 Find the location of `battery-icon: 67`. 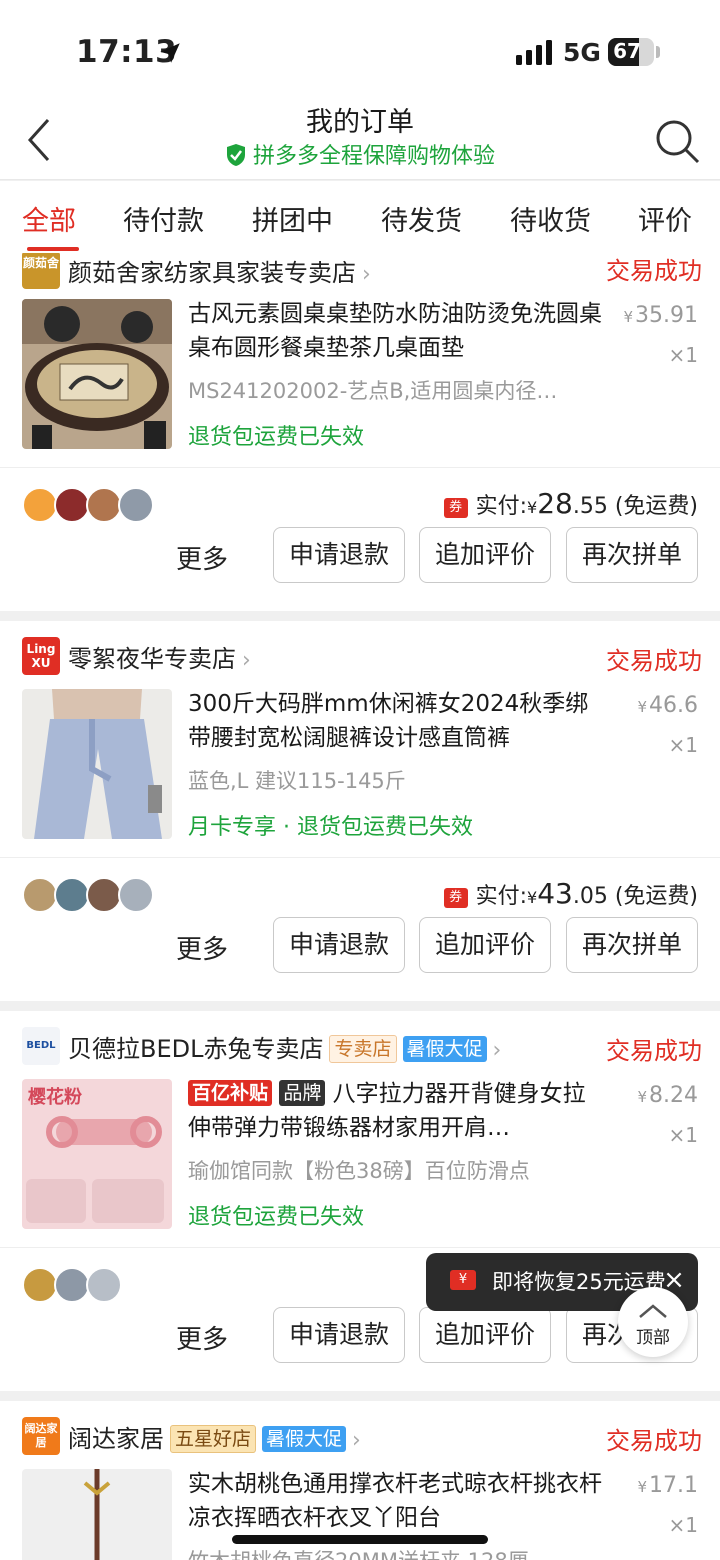

battery-icon: 67 is located at coordinates (631, 52).